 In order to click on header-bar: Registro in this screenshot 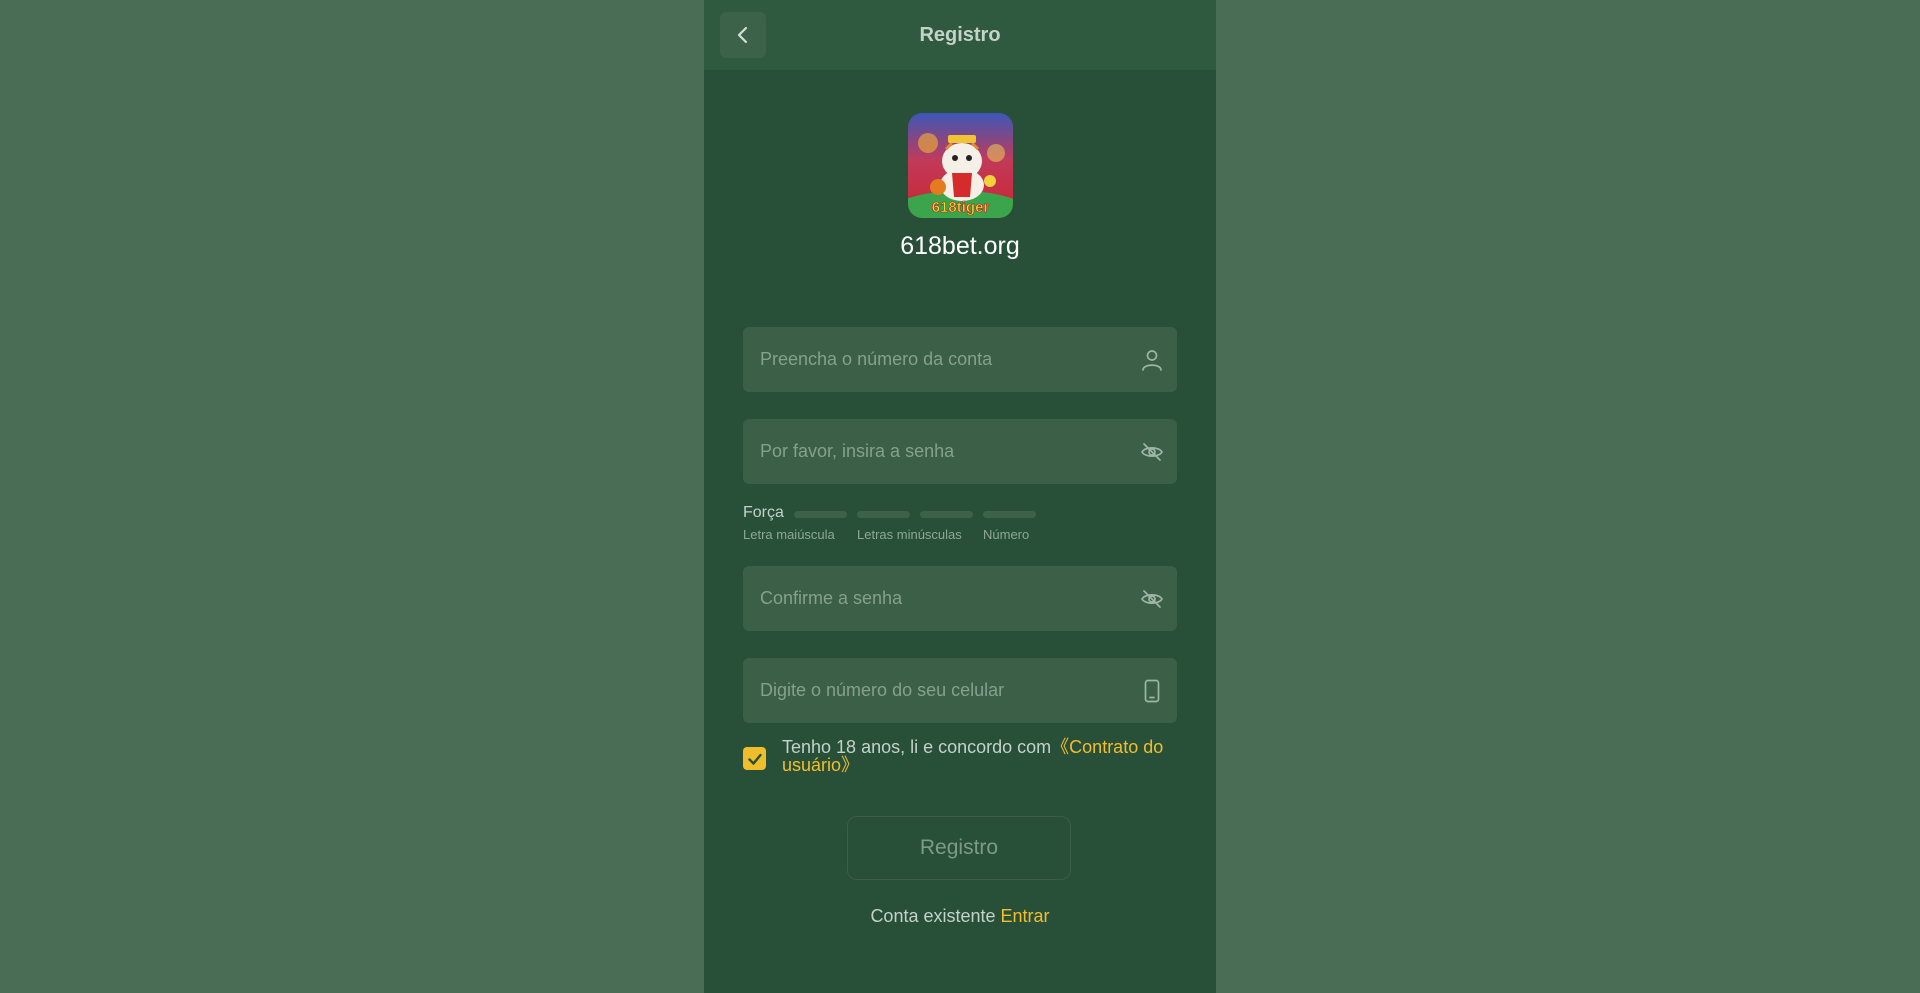, I will do `click(960, 35)`.